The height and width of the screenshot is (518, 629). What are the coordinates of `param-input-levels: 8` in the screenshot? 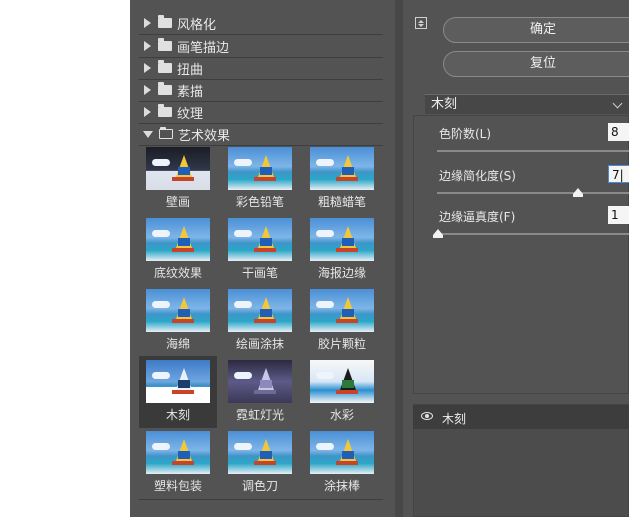 It's located at (618, 132).